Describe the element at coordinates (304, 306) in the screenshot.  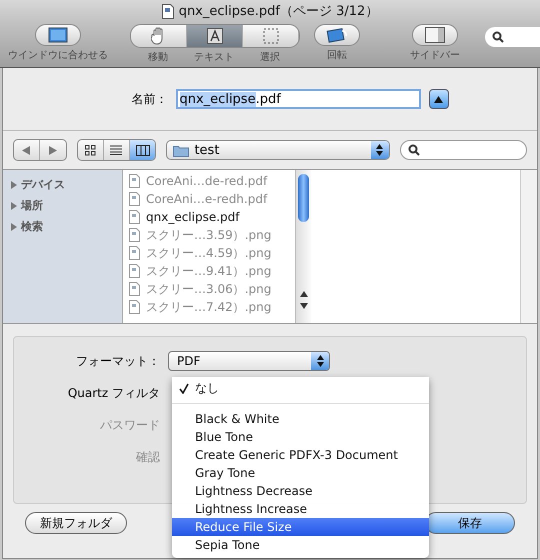
I see `scroll-down-icon` at that location.